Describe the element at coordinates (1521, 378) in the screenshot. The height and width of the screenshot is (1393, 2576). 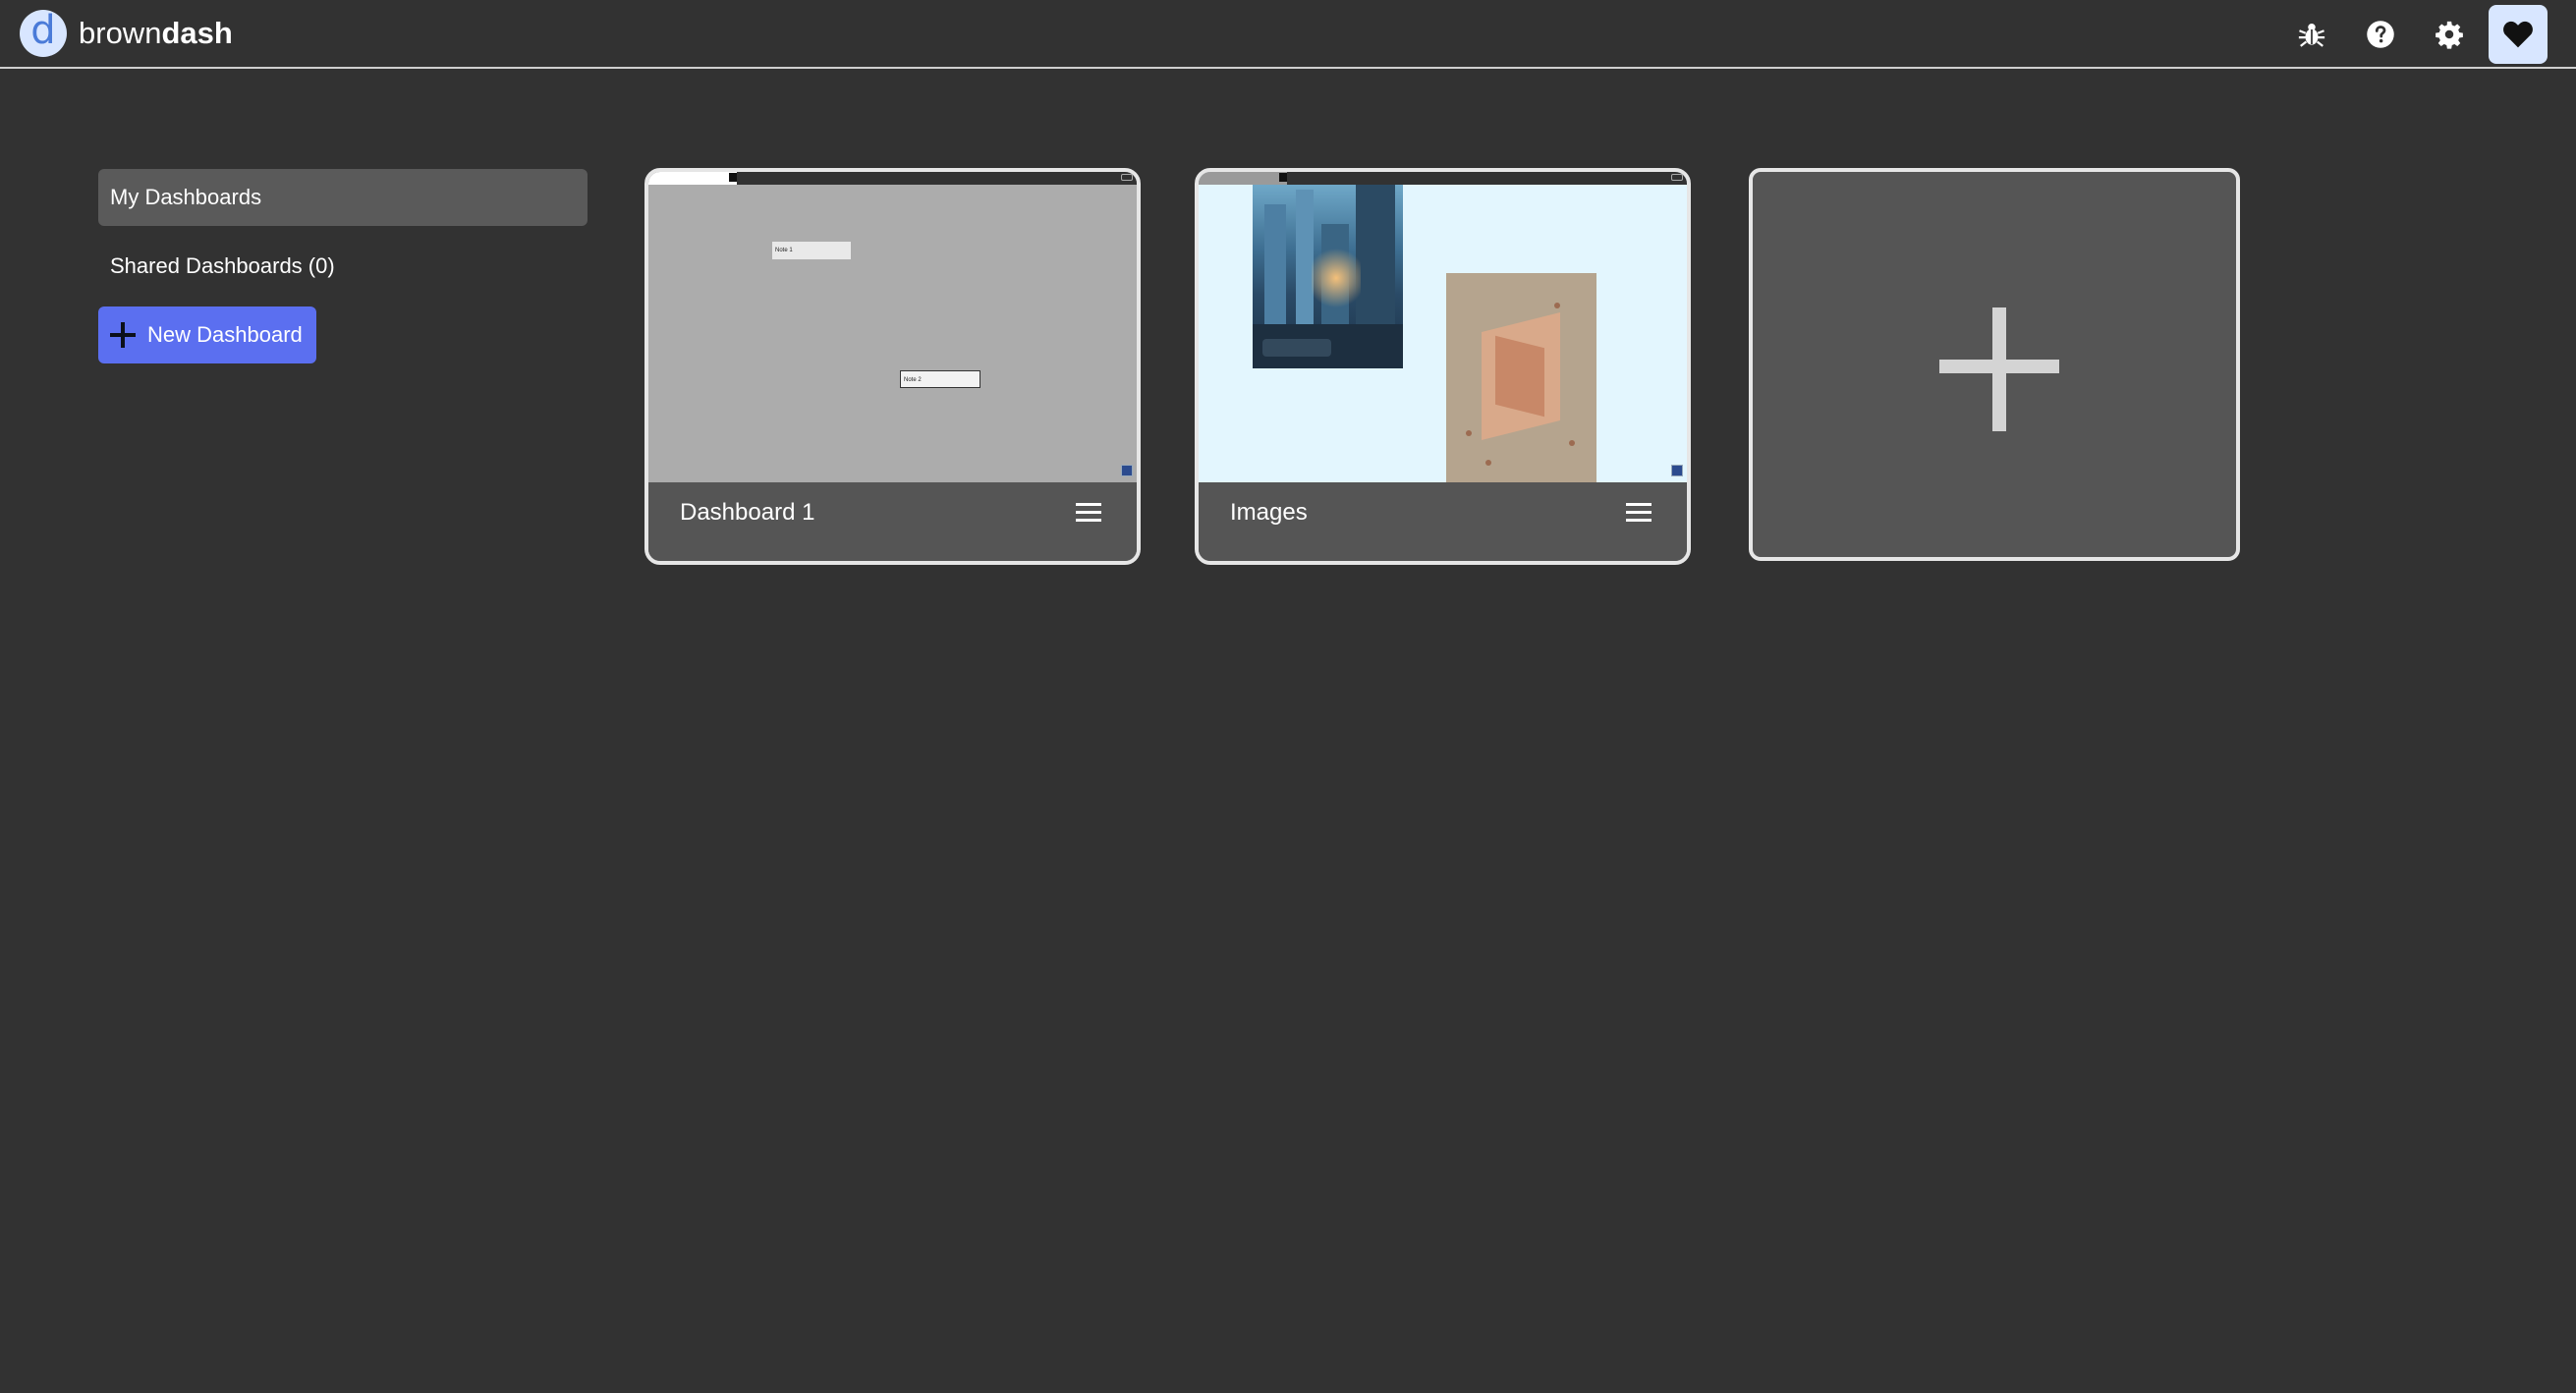
I see `isometric-house-image` at that location.